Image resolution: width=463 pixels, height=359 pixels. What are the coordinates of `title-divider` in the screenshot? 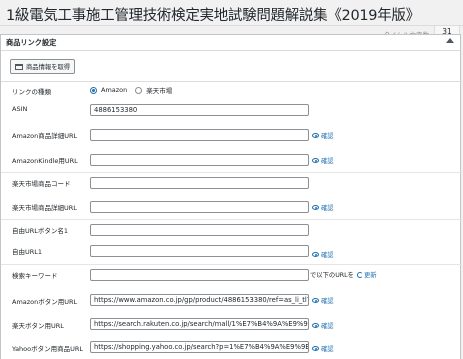 It's located at (231, 25).